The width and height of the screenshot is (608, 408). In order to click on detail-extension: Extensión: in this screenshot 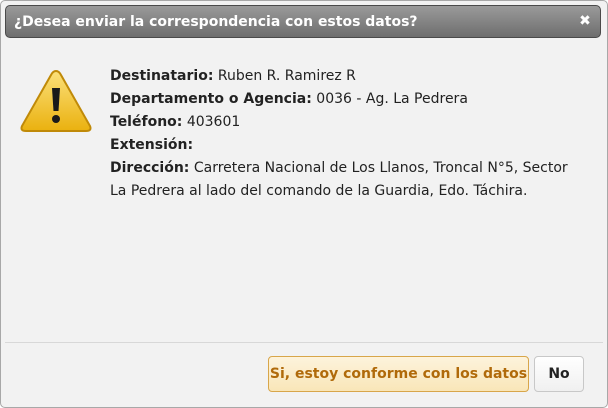, I will do `click(345, 145)`.